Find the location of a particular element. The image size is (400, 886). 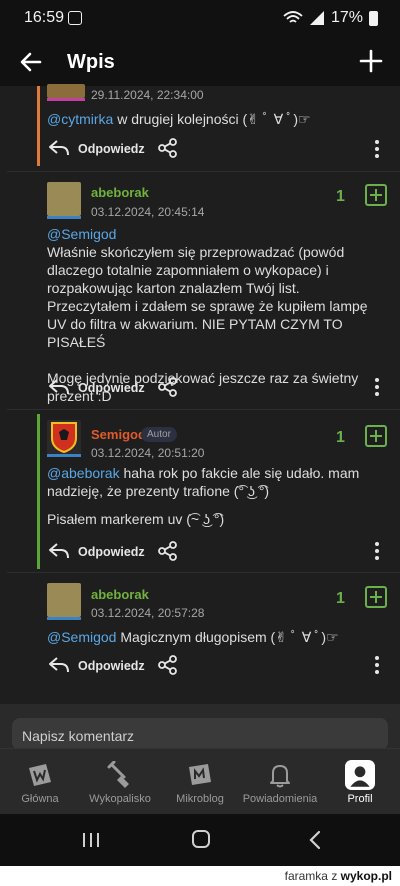

watermark-text: faramka z wykop.pl is located at coordinates (338, 876).